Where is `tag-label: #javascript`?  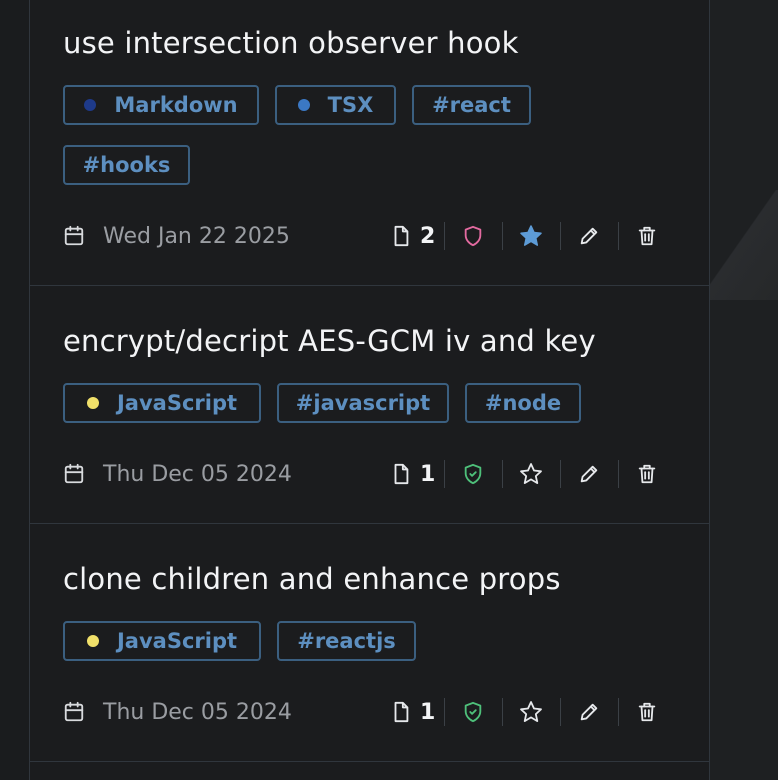 tag-label: #javascript is located at coordinates (363, 403).